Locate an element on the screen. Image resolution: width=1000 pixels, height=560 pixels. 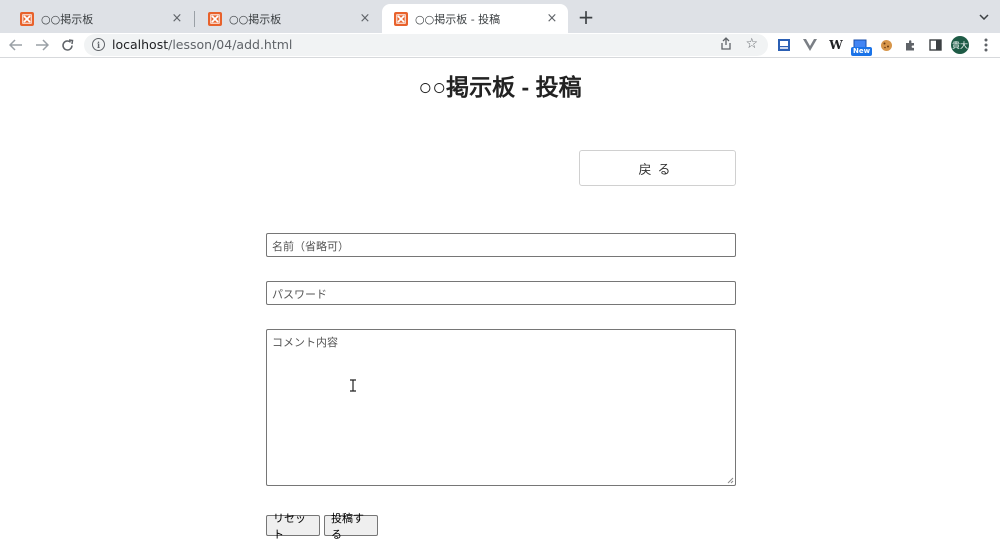
extension-screenshot-icon is located at coordinates (784, 45).